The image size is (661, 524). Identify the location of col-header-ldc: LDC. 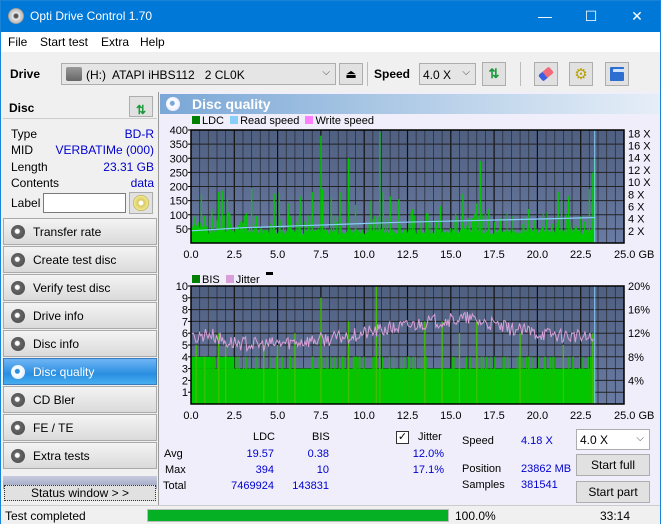
(264, 437).